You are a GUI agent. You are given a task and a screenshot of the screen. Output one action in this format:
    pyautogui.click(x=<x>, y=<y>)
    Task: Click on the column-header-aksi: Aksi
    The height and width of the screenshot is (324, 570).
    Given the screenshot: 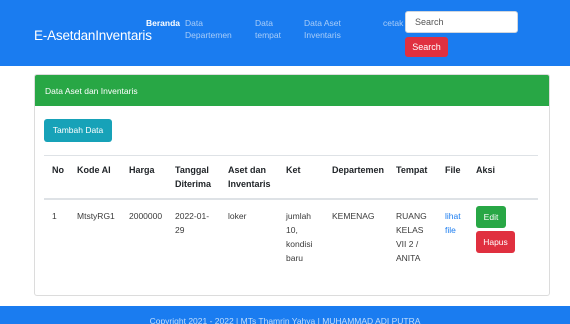 What is the action you would take?
    pyautogui.click(x=486, y=170)
    